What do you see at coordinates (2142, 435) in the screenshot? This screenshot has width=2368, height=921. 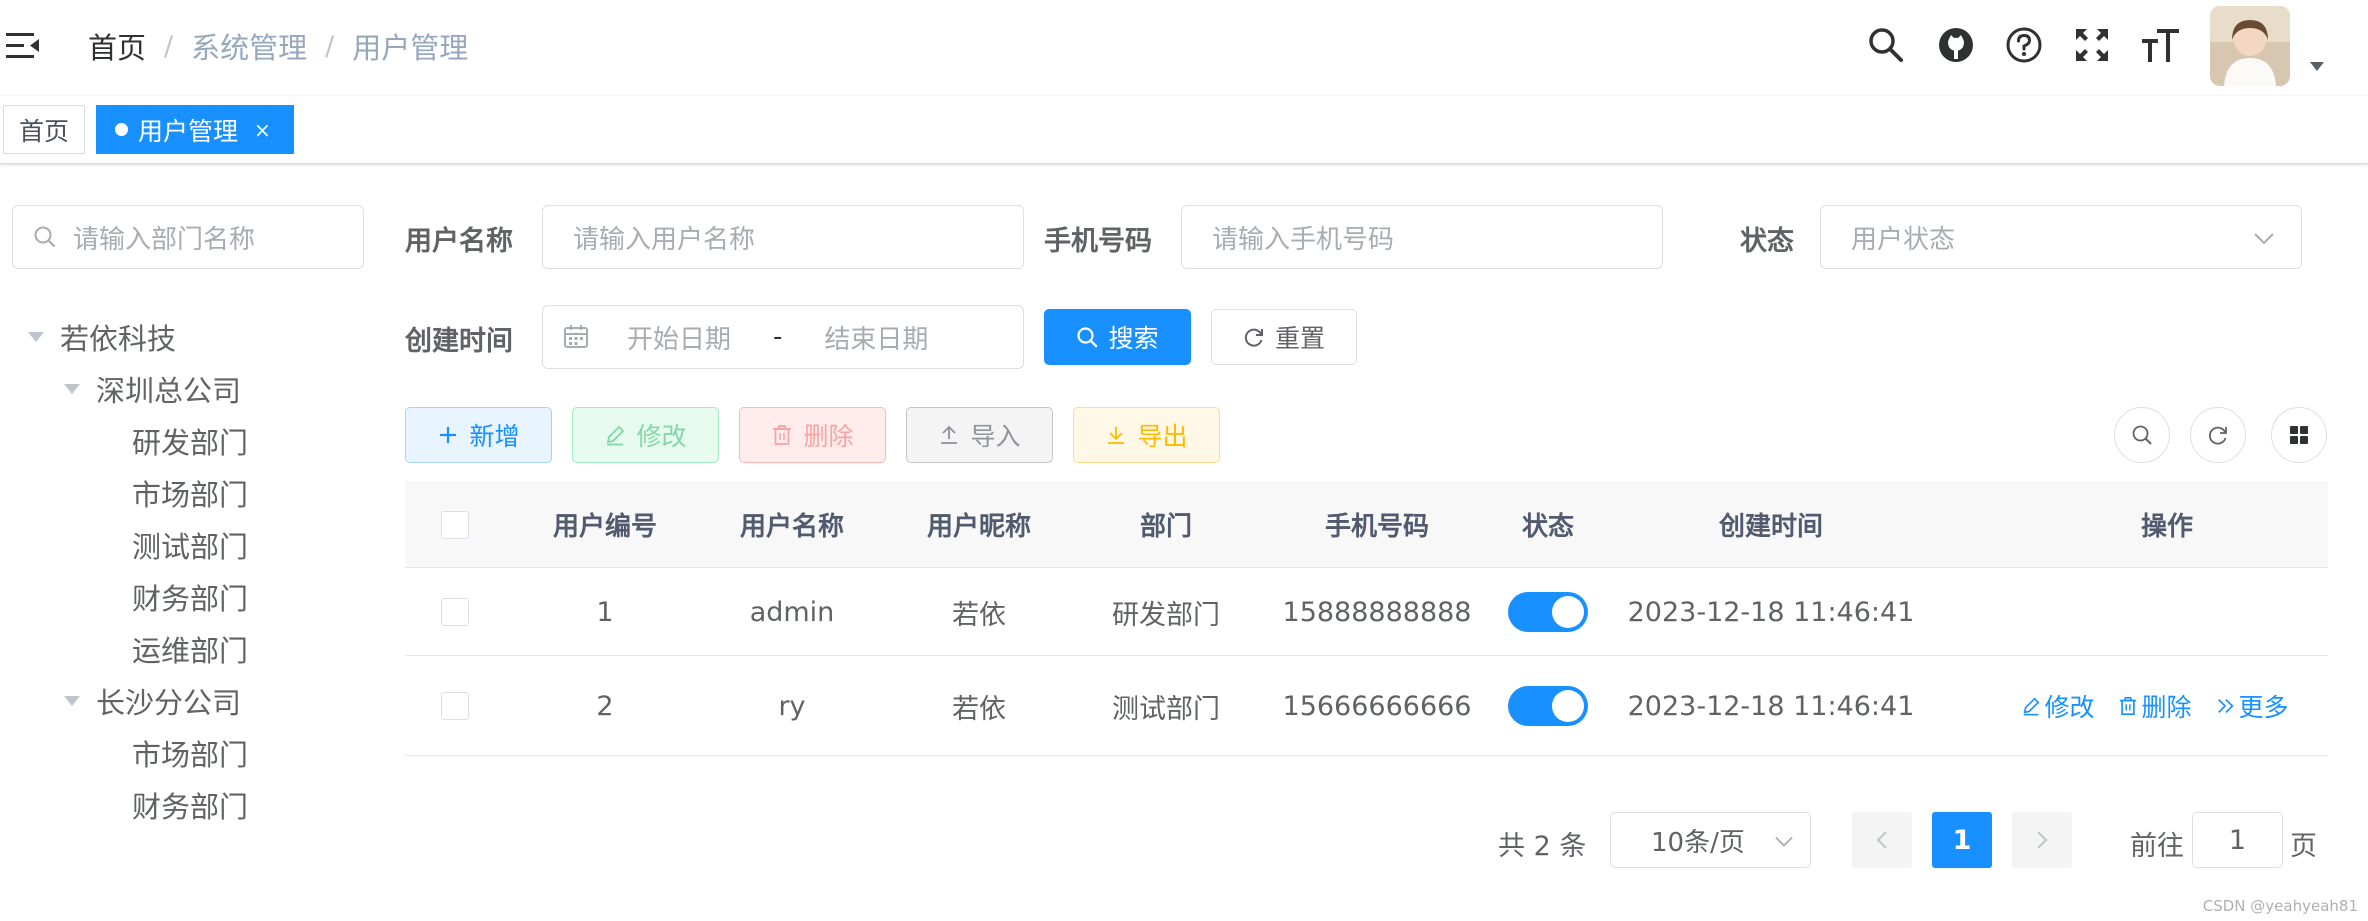 I see `toggle-search-button` at bounding box center [2142, 435].